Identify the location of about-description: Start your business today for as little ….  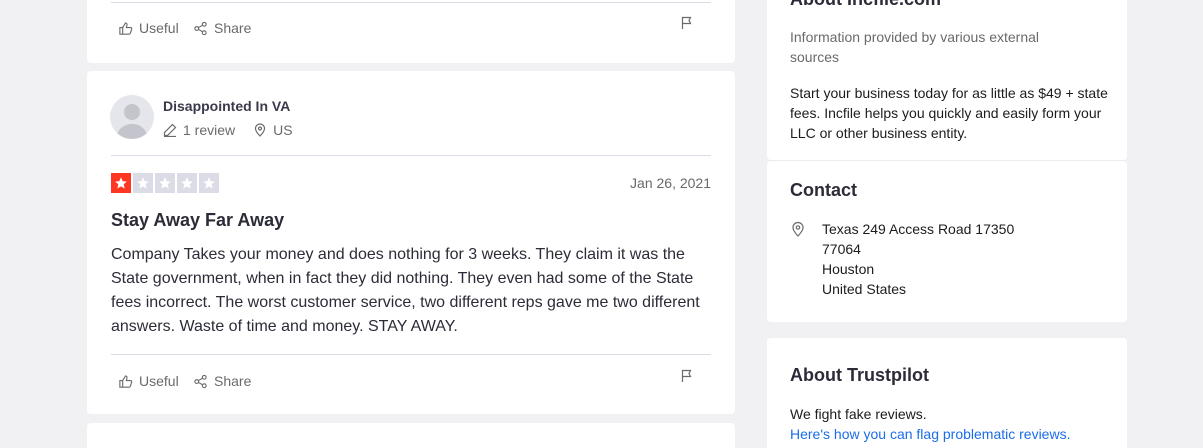
(949, 113).